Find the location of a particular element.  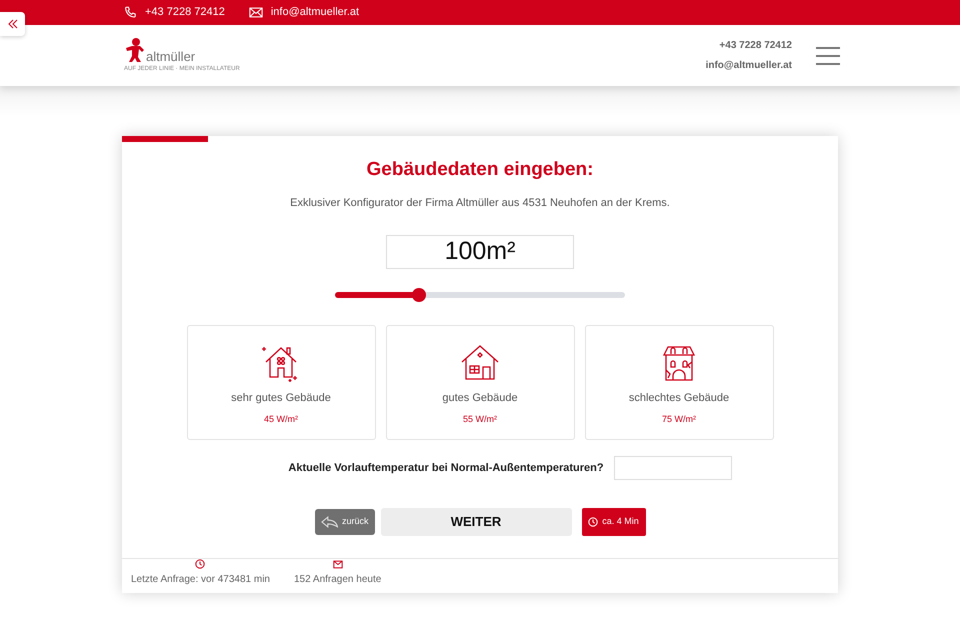

option-label: schlechtes Gebäude is located at coordinates (679, 398).